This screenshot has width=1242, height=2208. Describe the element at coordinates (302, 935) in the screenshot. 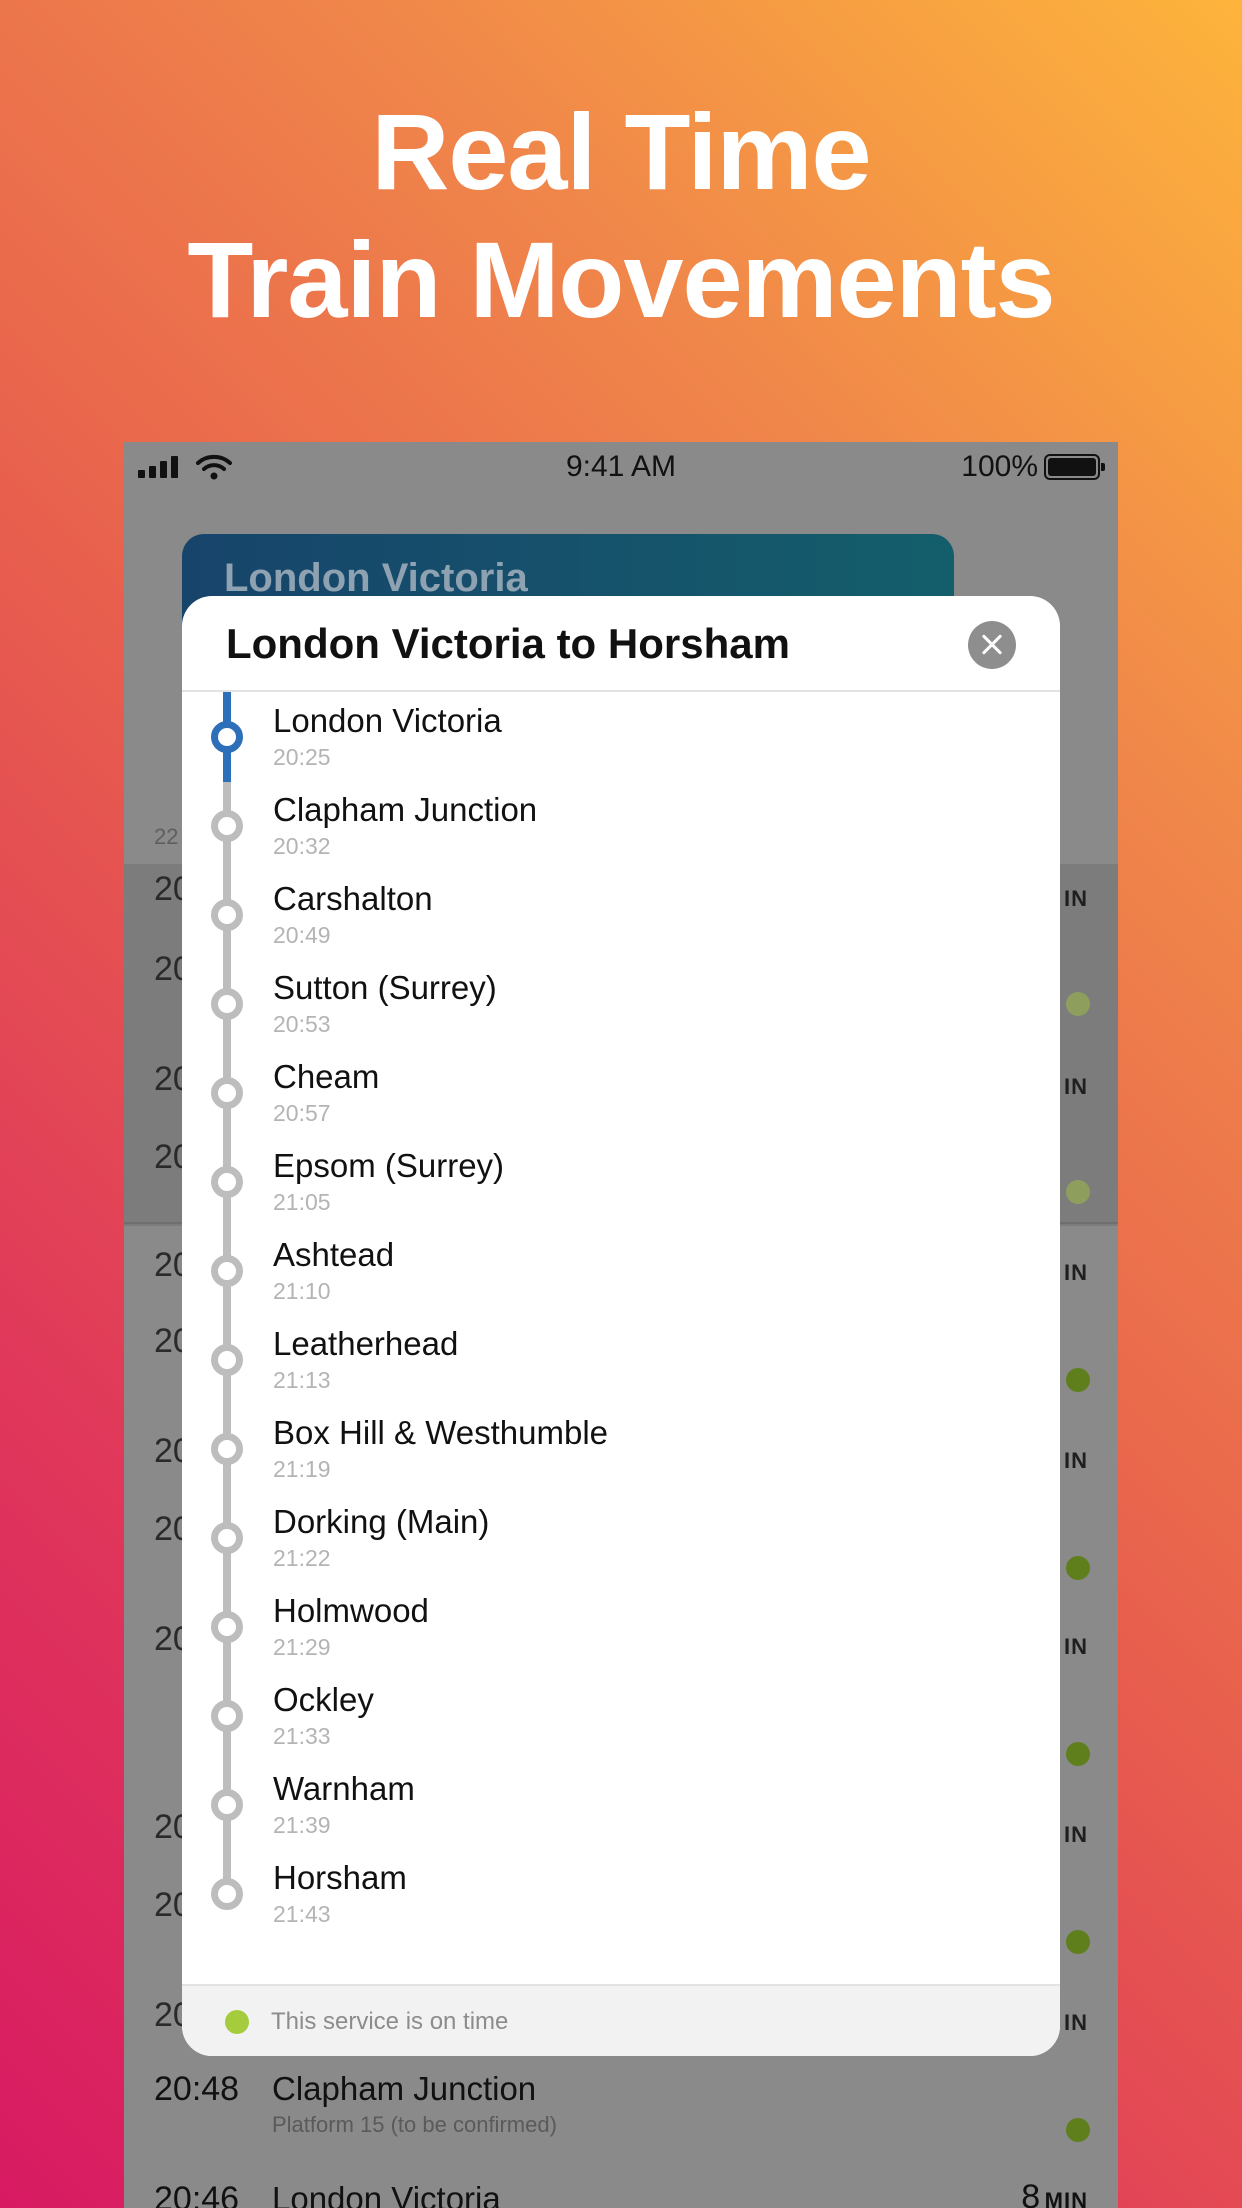

I see `stop-time: 20:49` at that location.